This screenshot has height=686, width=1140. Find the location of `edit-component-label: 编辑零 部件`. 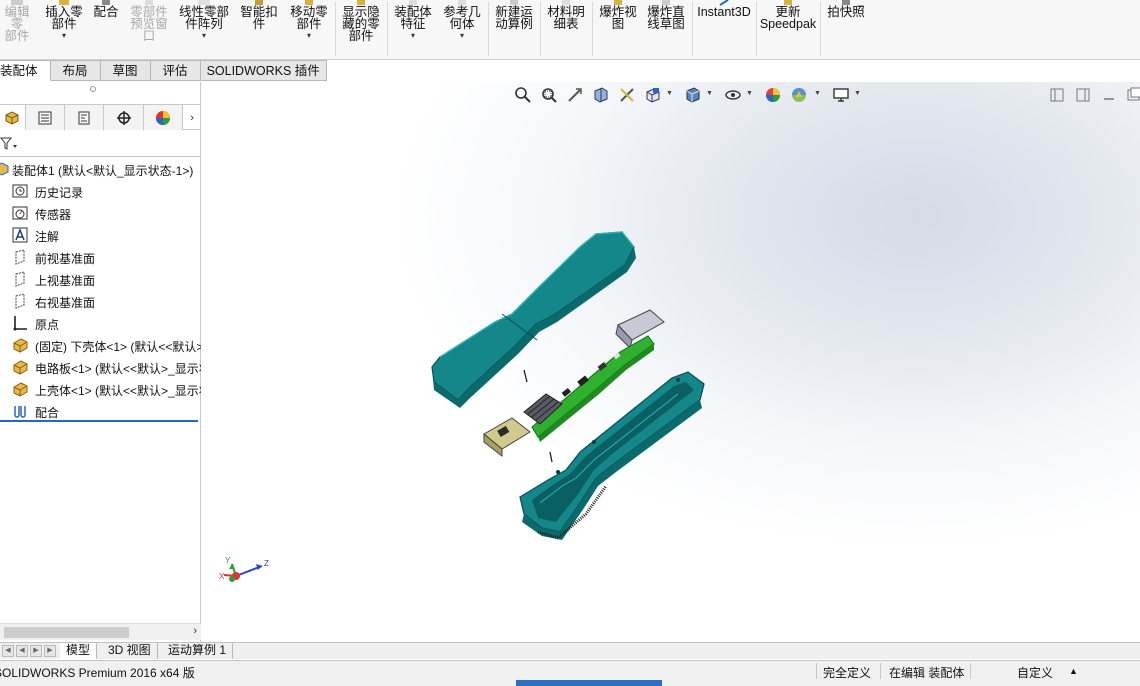

edit-component-label: 编辑零 部件 is located at coordinates (17, 24).